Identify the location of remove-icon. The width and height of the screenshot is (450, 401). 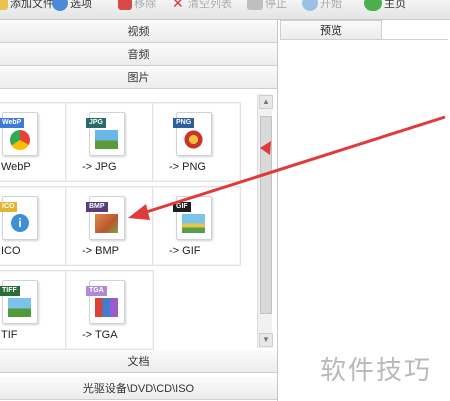
(125, 5).